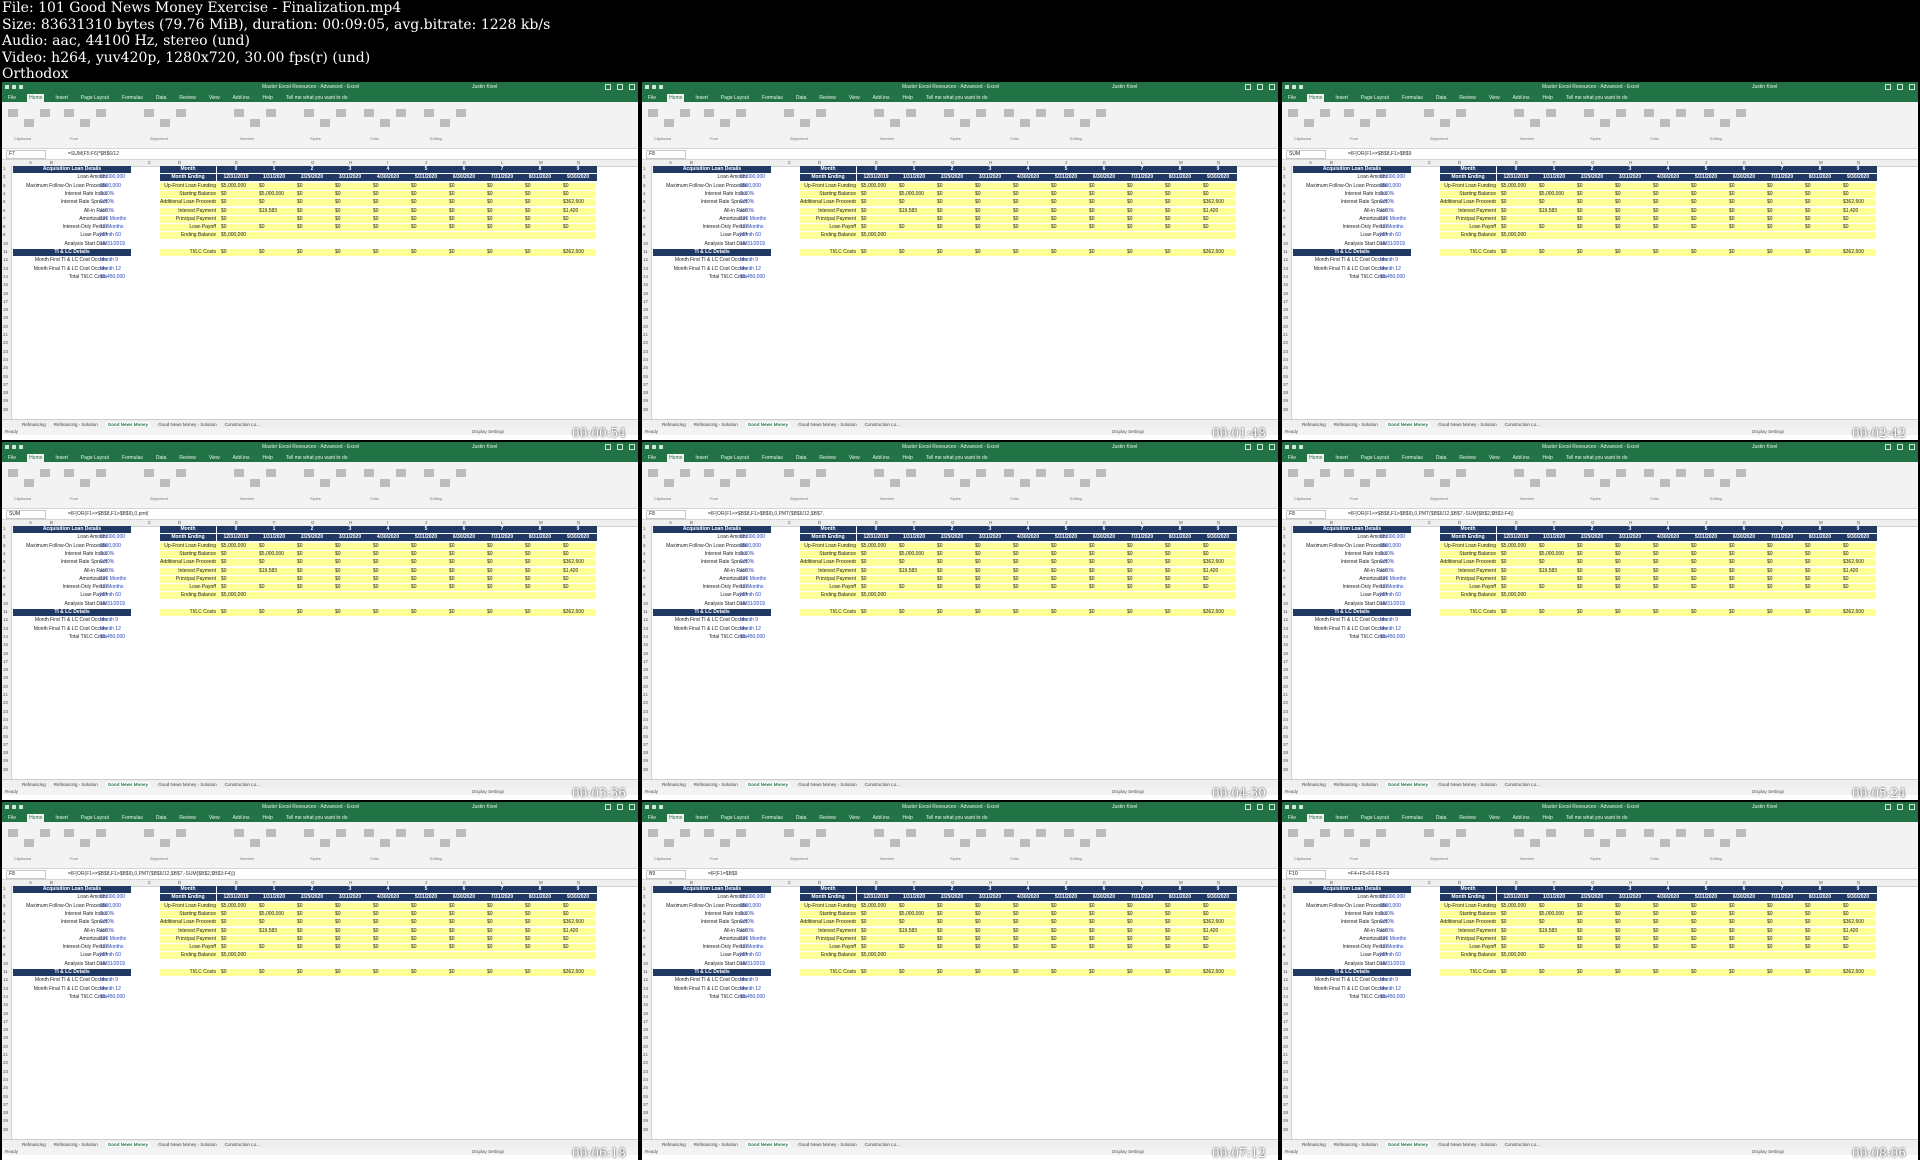 Image resolution: width=1920 pixels, height=1160 pixels. I want to click on column-header: E, so click(876, 162).